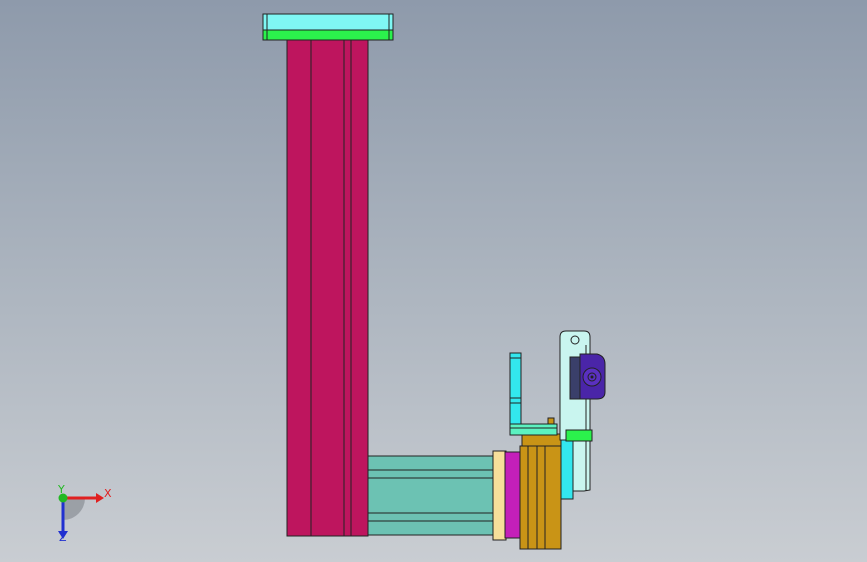 The width and height of the screenshot is (867, 562). What do you see at coordinates (63, 537) in the screenshot?
I see `z-axis-label: Z` at bounding box center [63, 537].